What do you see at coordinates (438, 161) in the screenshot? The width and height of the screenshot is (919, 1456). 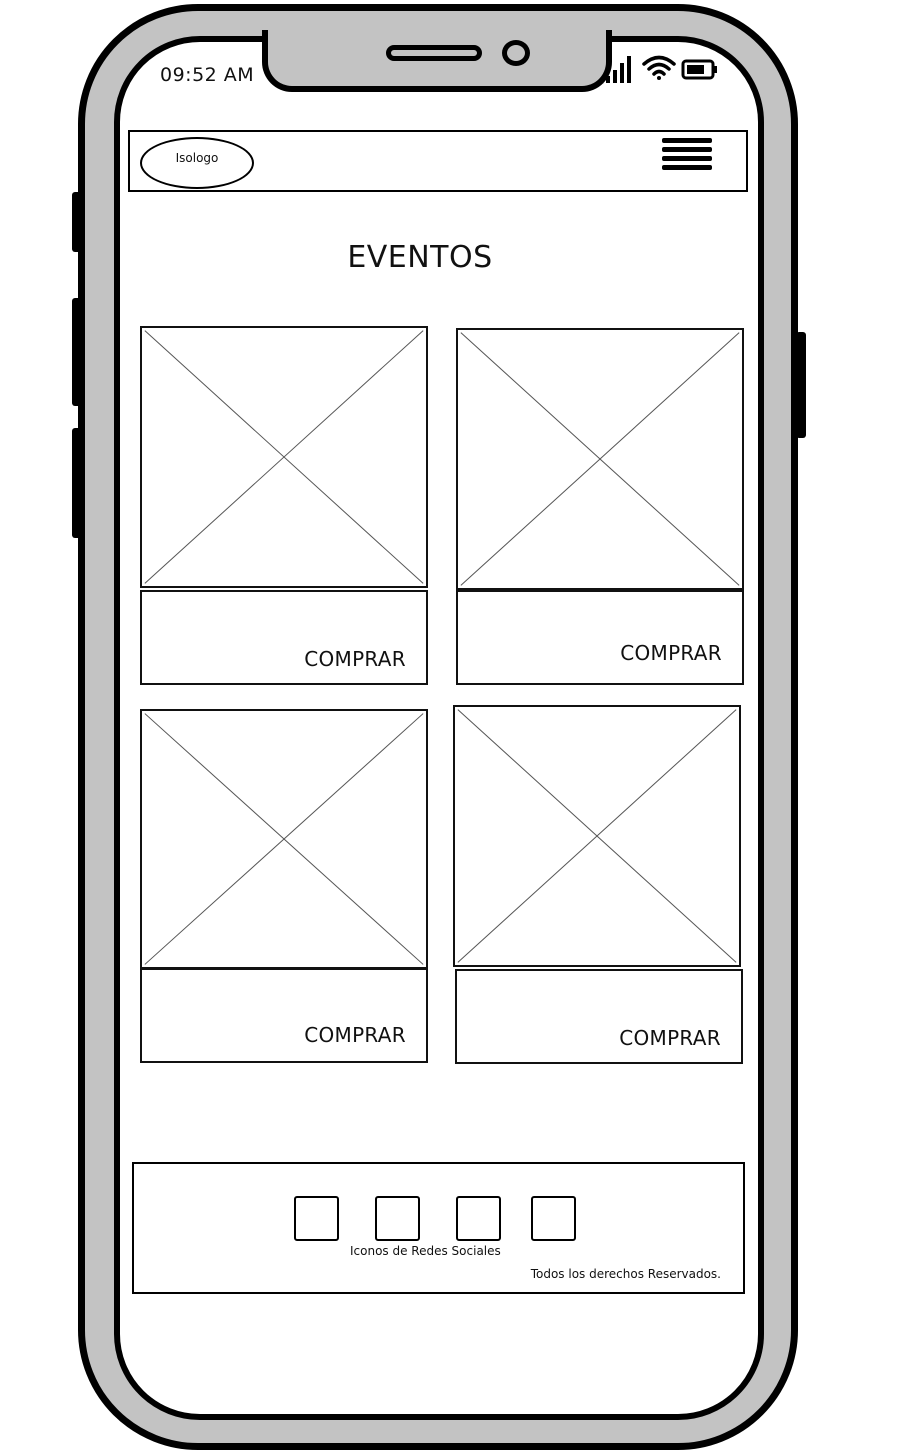 I see `header-bar: Isologo` at bounding box center [438, 161].